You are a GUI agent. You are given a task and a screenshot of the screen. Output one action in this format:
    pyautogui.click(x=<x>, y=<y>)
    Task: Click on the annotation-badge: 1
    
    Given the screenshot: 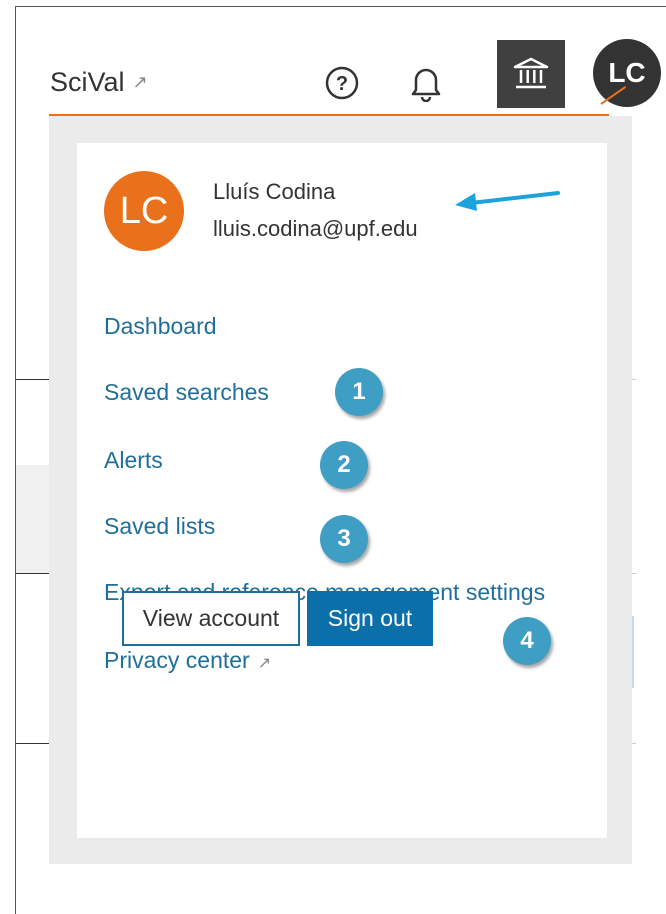 What is the action you would take?
    pyautogui.click(x=359, y=392)
    